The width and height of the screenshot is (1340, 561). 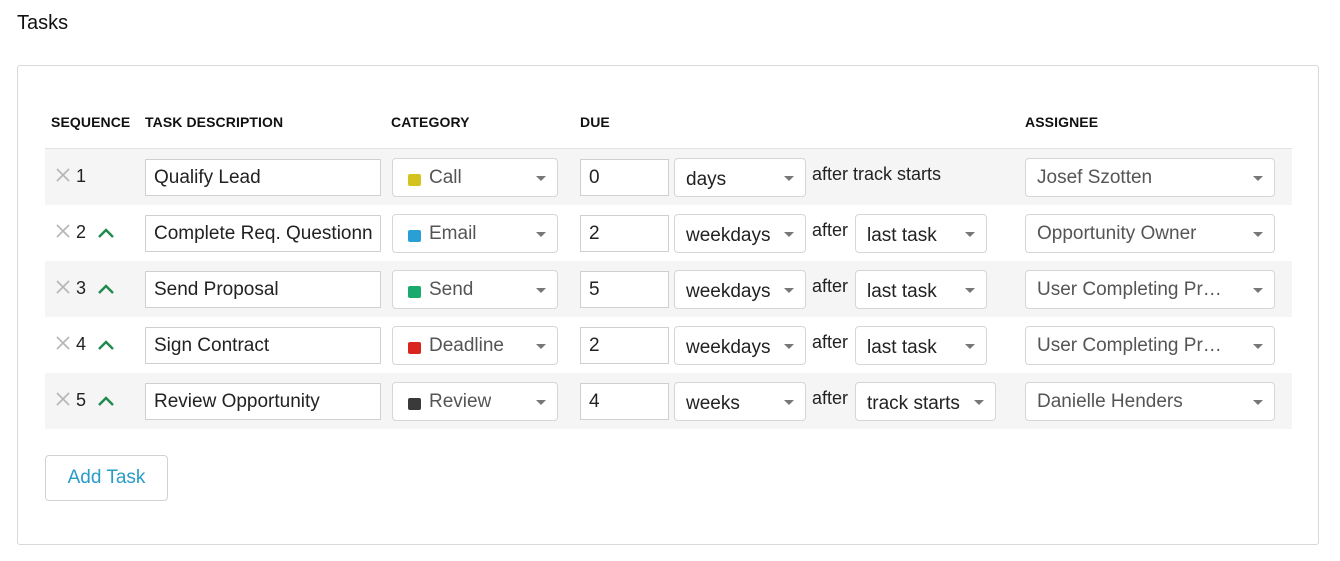 What do you see at coordinates (1110, 401) in the screenshot?
I see `assignee-value: Danielle Henders` at bounding box center [1110, 401].